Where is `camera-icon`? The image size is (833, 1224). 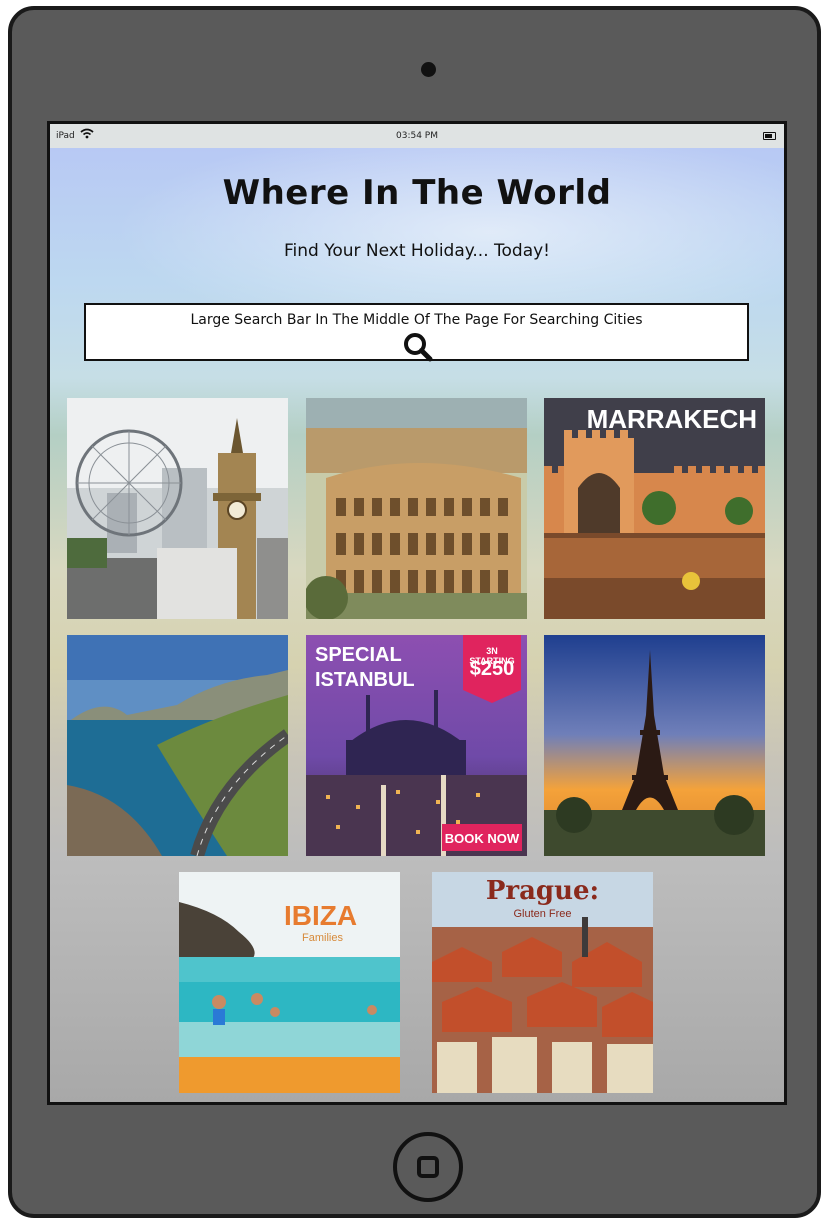
camera-icon is located at coordinates (428, 69).